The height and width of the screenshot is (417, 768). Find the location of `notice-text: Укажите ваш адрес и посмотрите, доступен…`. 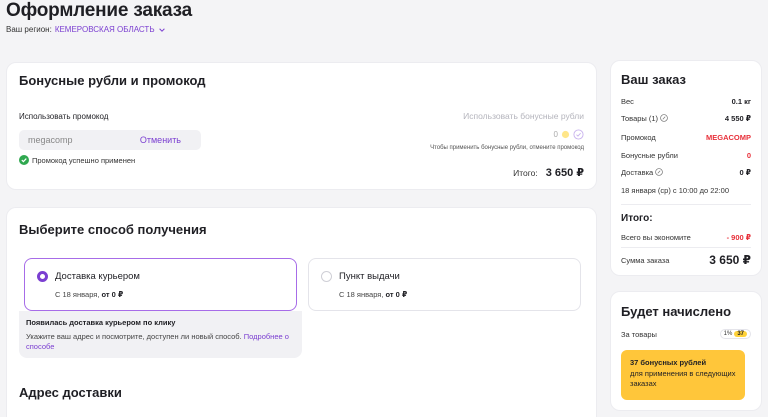

notice-text: Укажите ваш адрес и посмотрите, доступен… is located at coordinates (157, 341).